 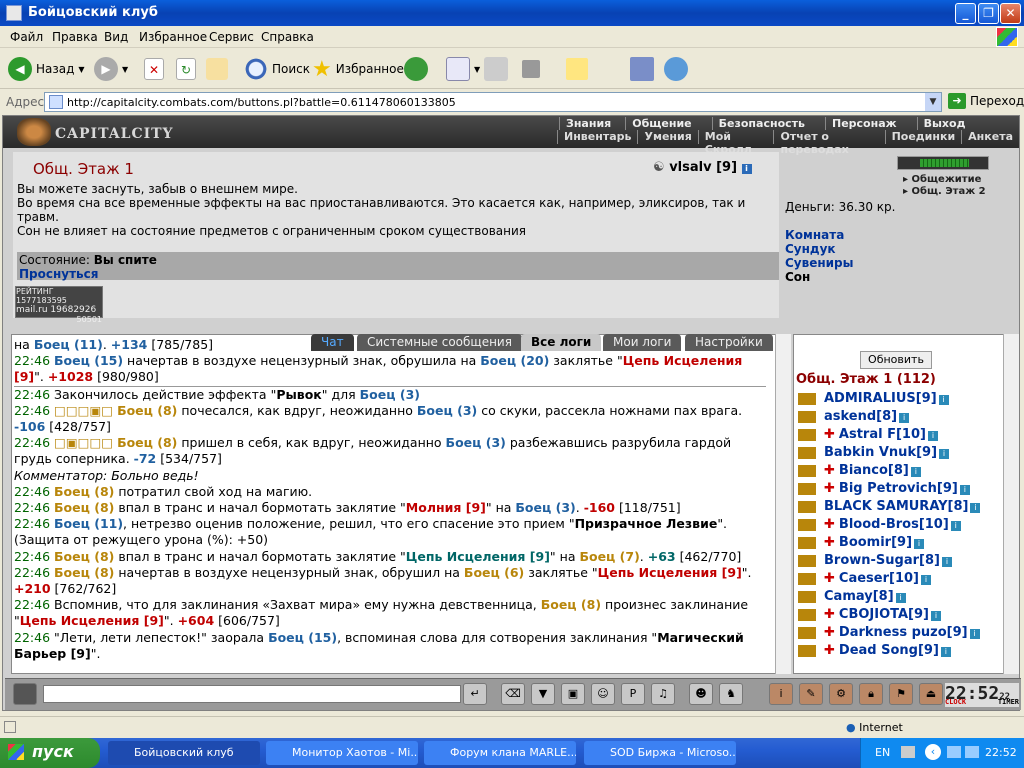 I want to click on user-name: askend[8], so click(x=860, y=416).